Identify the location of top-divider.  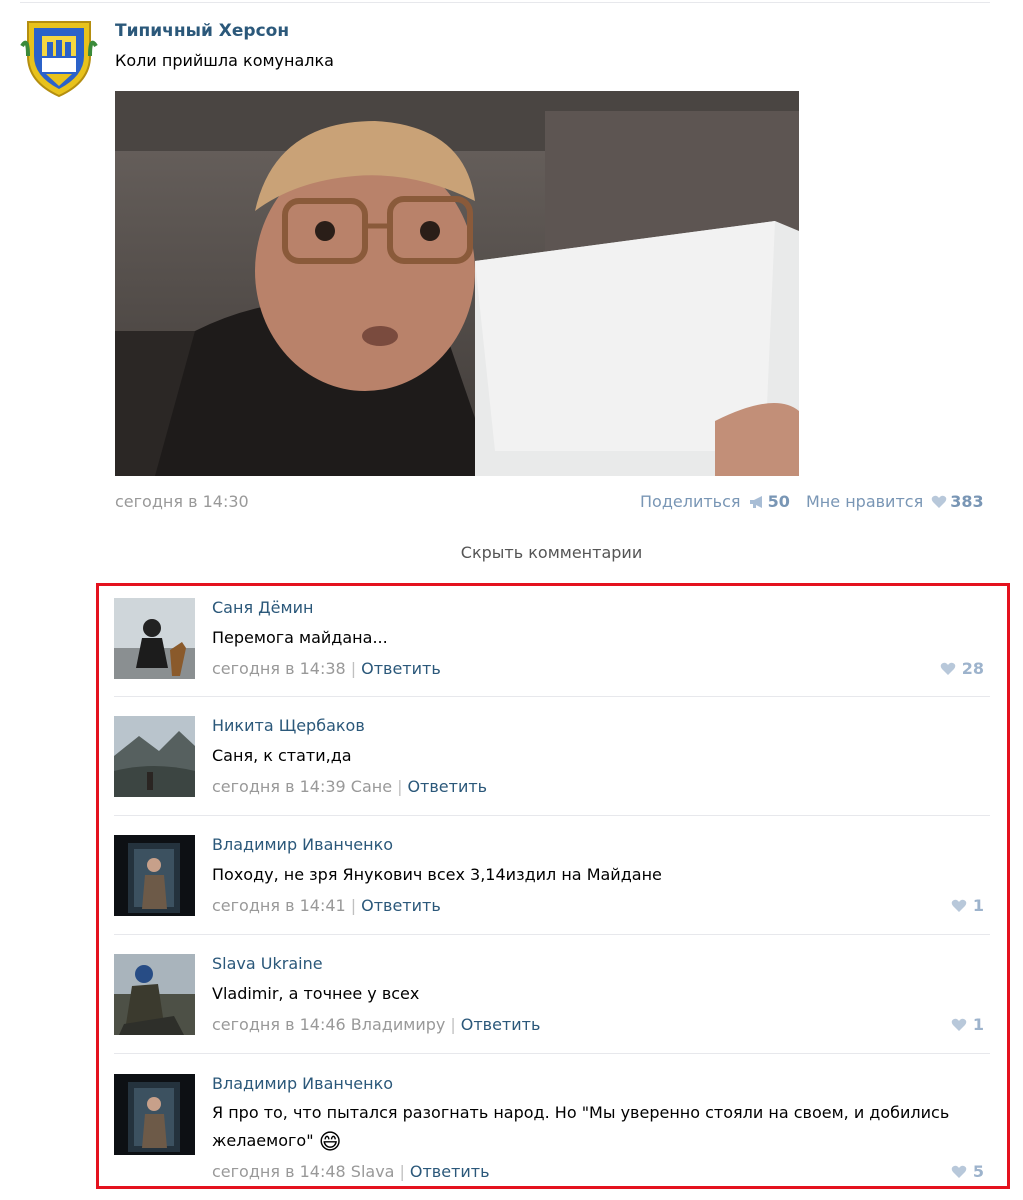
(505, 2).